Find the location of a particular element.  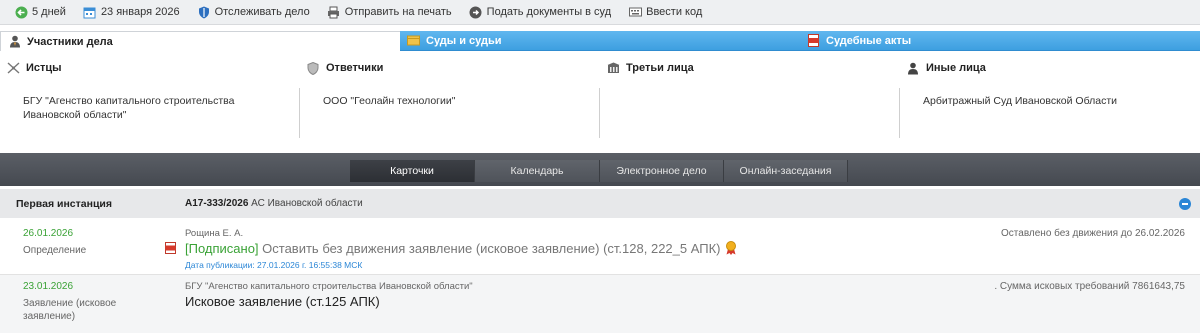

instance-case: А17-333/2026 АС Ивановской области is located at coordinates (274, 203).